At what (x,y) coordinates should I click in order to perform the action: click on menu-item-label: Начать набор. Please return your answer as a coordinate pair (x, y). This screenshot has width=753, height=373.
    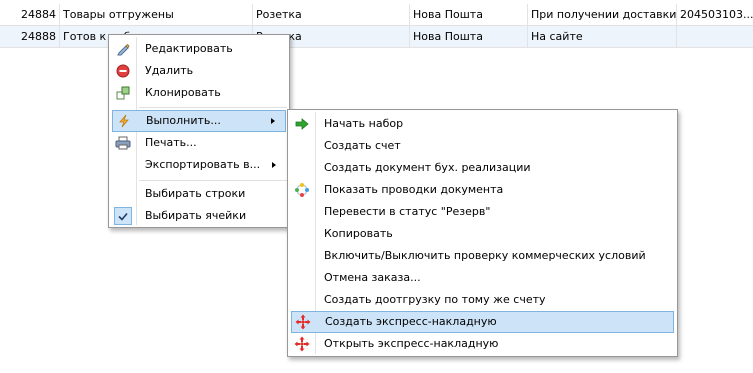
    Looking at the image, I should click on (364, 123).